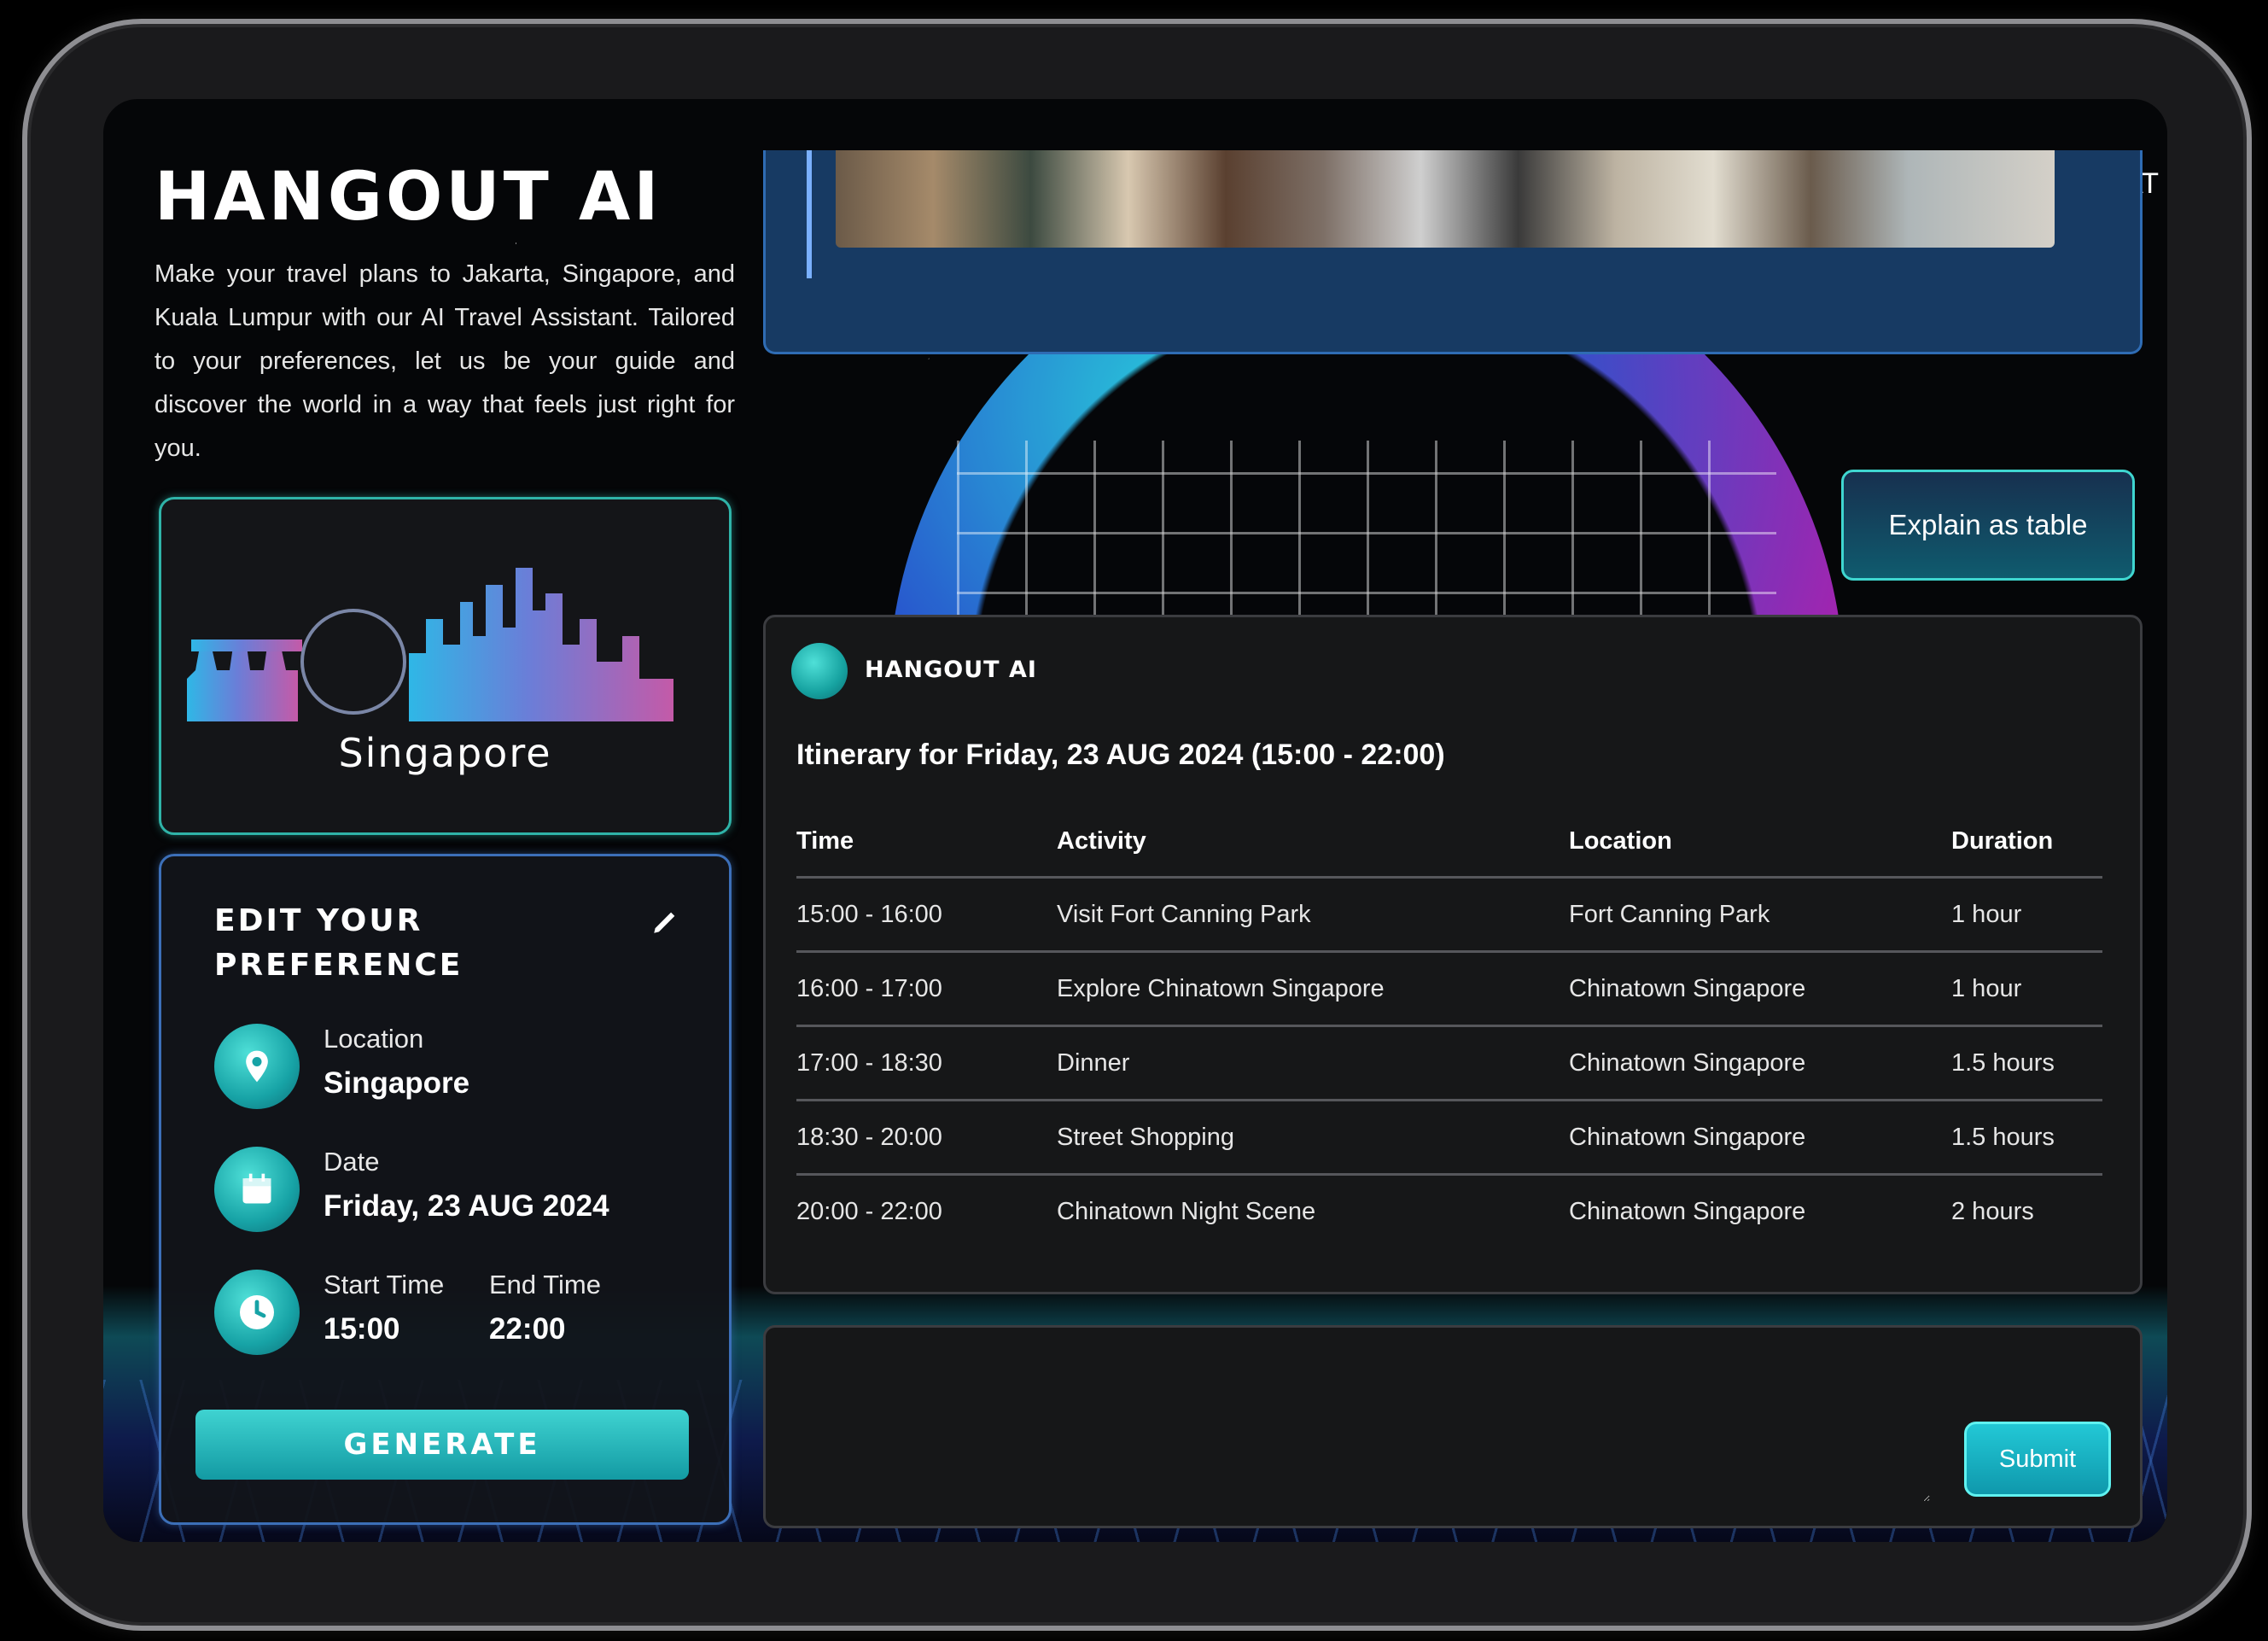  Describe the element at coordinates (951, 670) in the screenshot. I see `bot-name: HANGOUT AI` at that location.